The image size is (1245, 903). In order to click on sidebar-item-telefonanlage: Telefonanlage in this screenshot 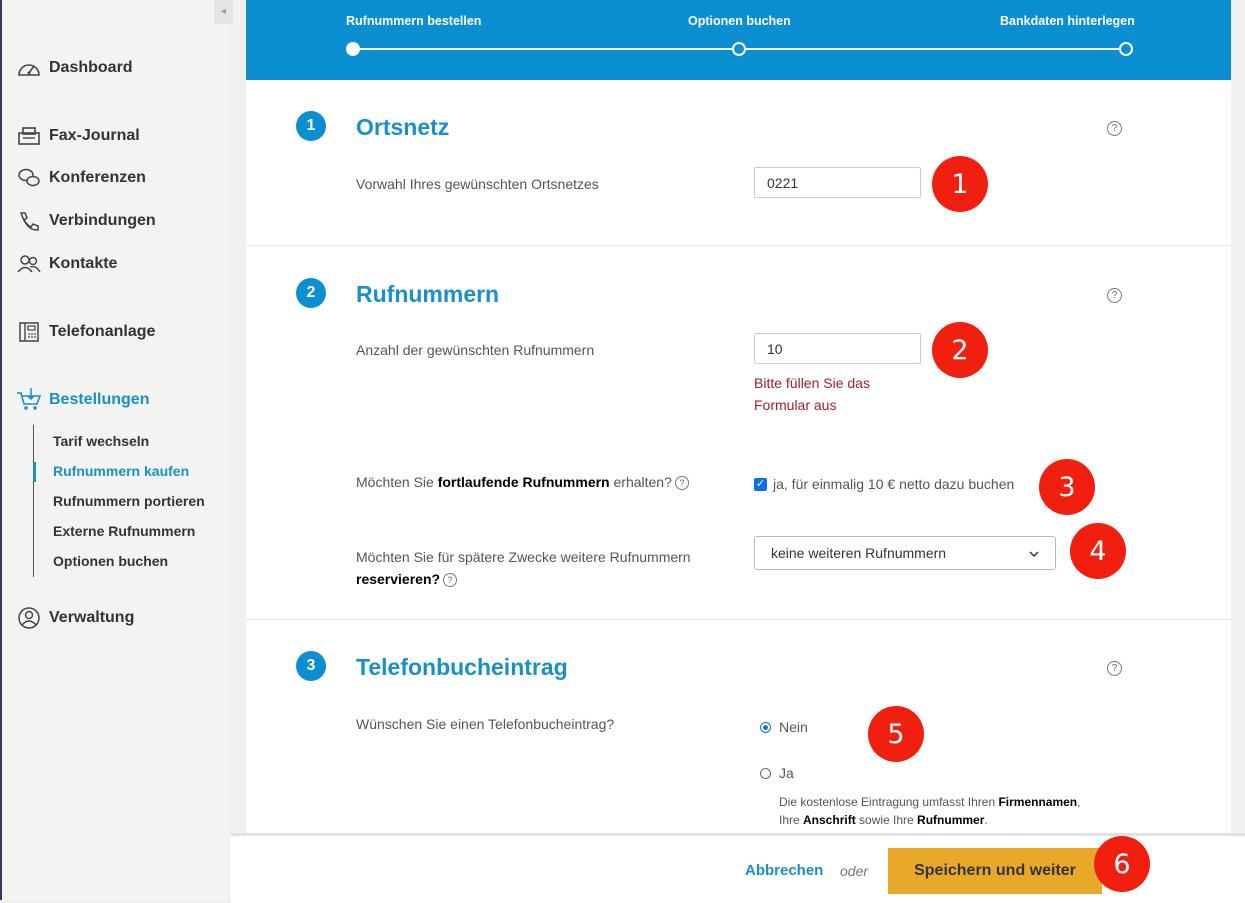, I will do `click(85, 332)`.